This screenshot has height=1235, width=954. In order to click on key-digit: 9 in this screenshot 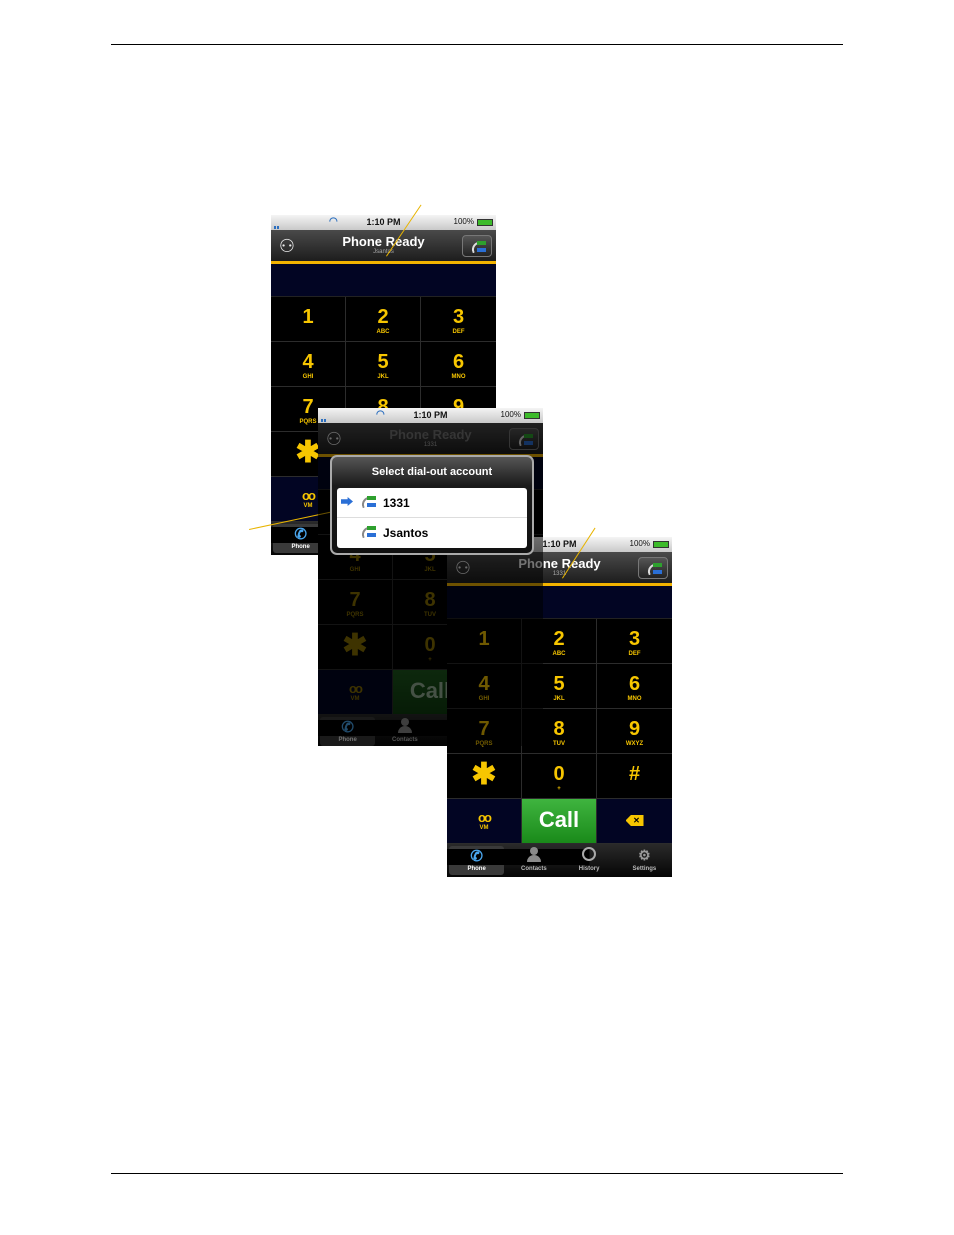, I will do `click(634, 729)`.